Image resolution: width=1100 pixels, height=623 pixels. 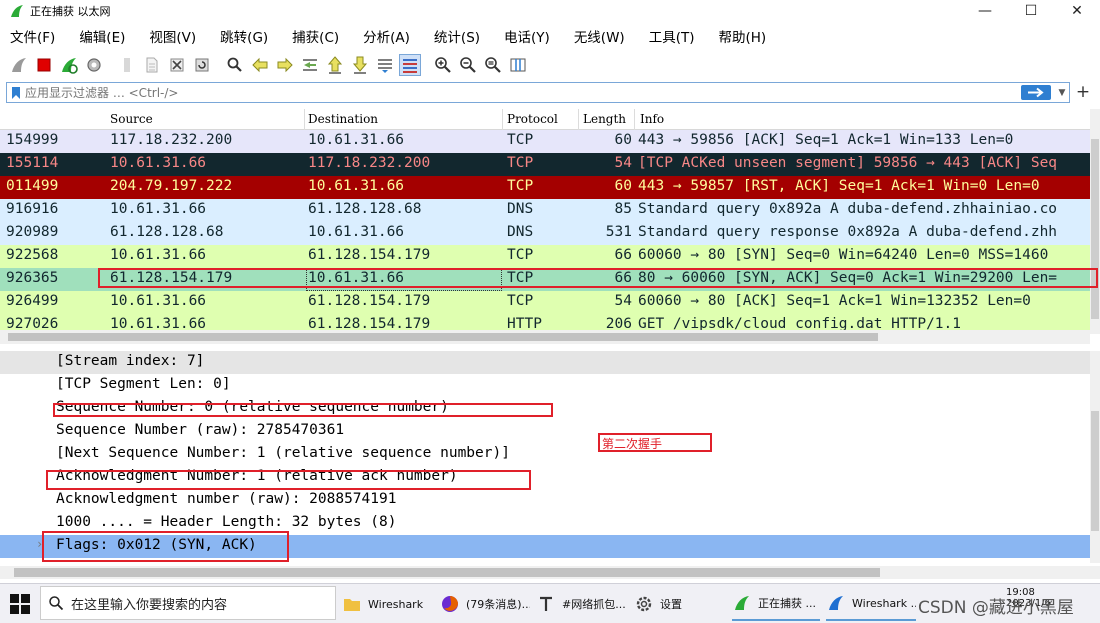 What do you see at coordinates (523, 92) in the screenshot?
I see `display-filter-input` at bounding box center [523, 92].